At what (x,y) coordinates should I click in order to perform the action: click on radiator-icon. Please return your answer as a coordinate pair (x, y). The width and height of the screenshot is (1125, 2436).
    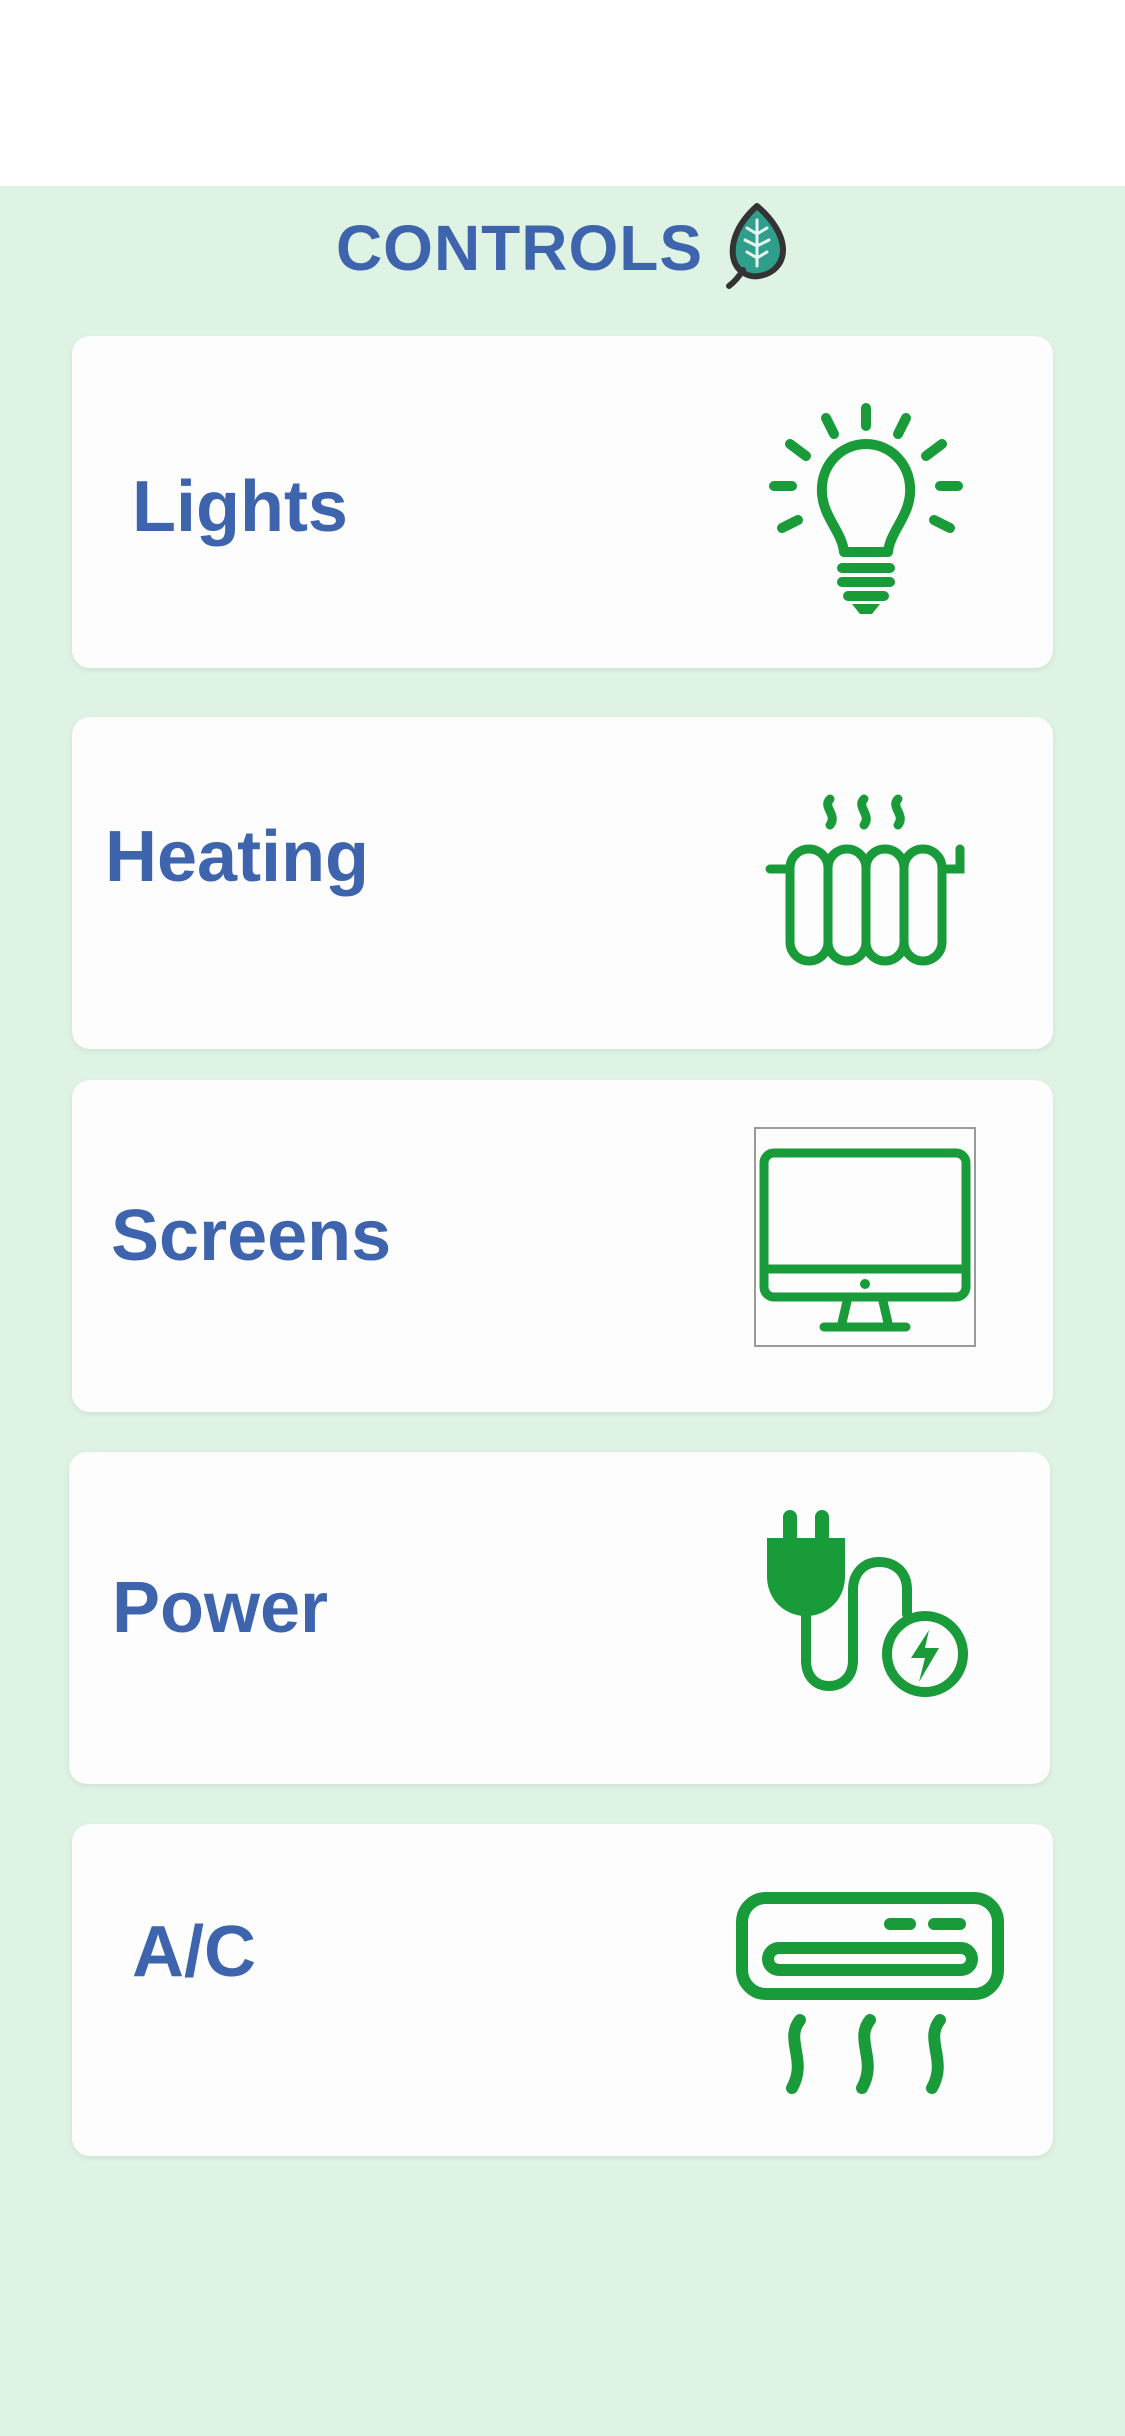
    Looking at the image, I should click on (865, 880).